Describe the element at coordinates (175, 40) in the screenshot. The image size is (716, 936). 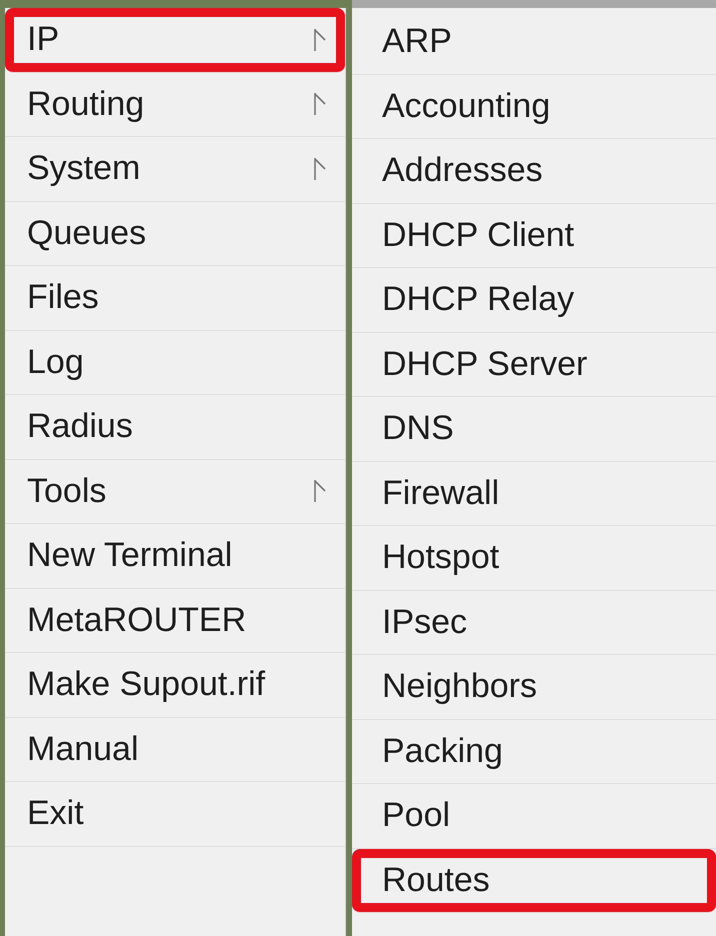
I see `menu-item: IP` at that location.